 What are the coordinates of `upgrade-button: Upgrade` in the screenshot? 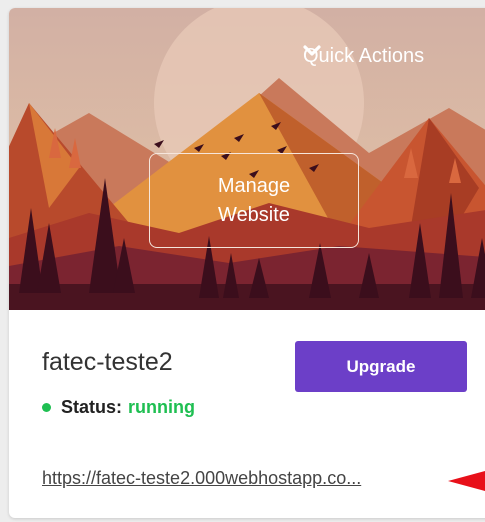 It's located at (381, 366).